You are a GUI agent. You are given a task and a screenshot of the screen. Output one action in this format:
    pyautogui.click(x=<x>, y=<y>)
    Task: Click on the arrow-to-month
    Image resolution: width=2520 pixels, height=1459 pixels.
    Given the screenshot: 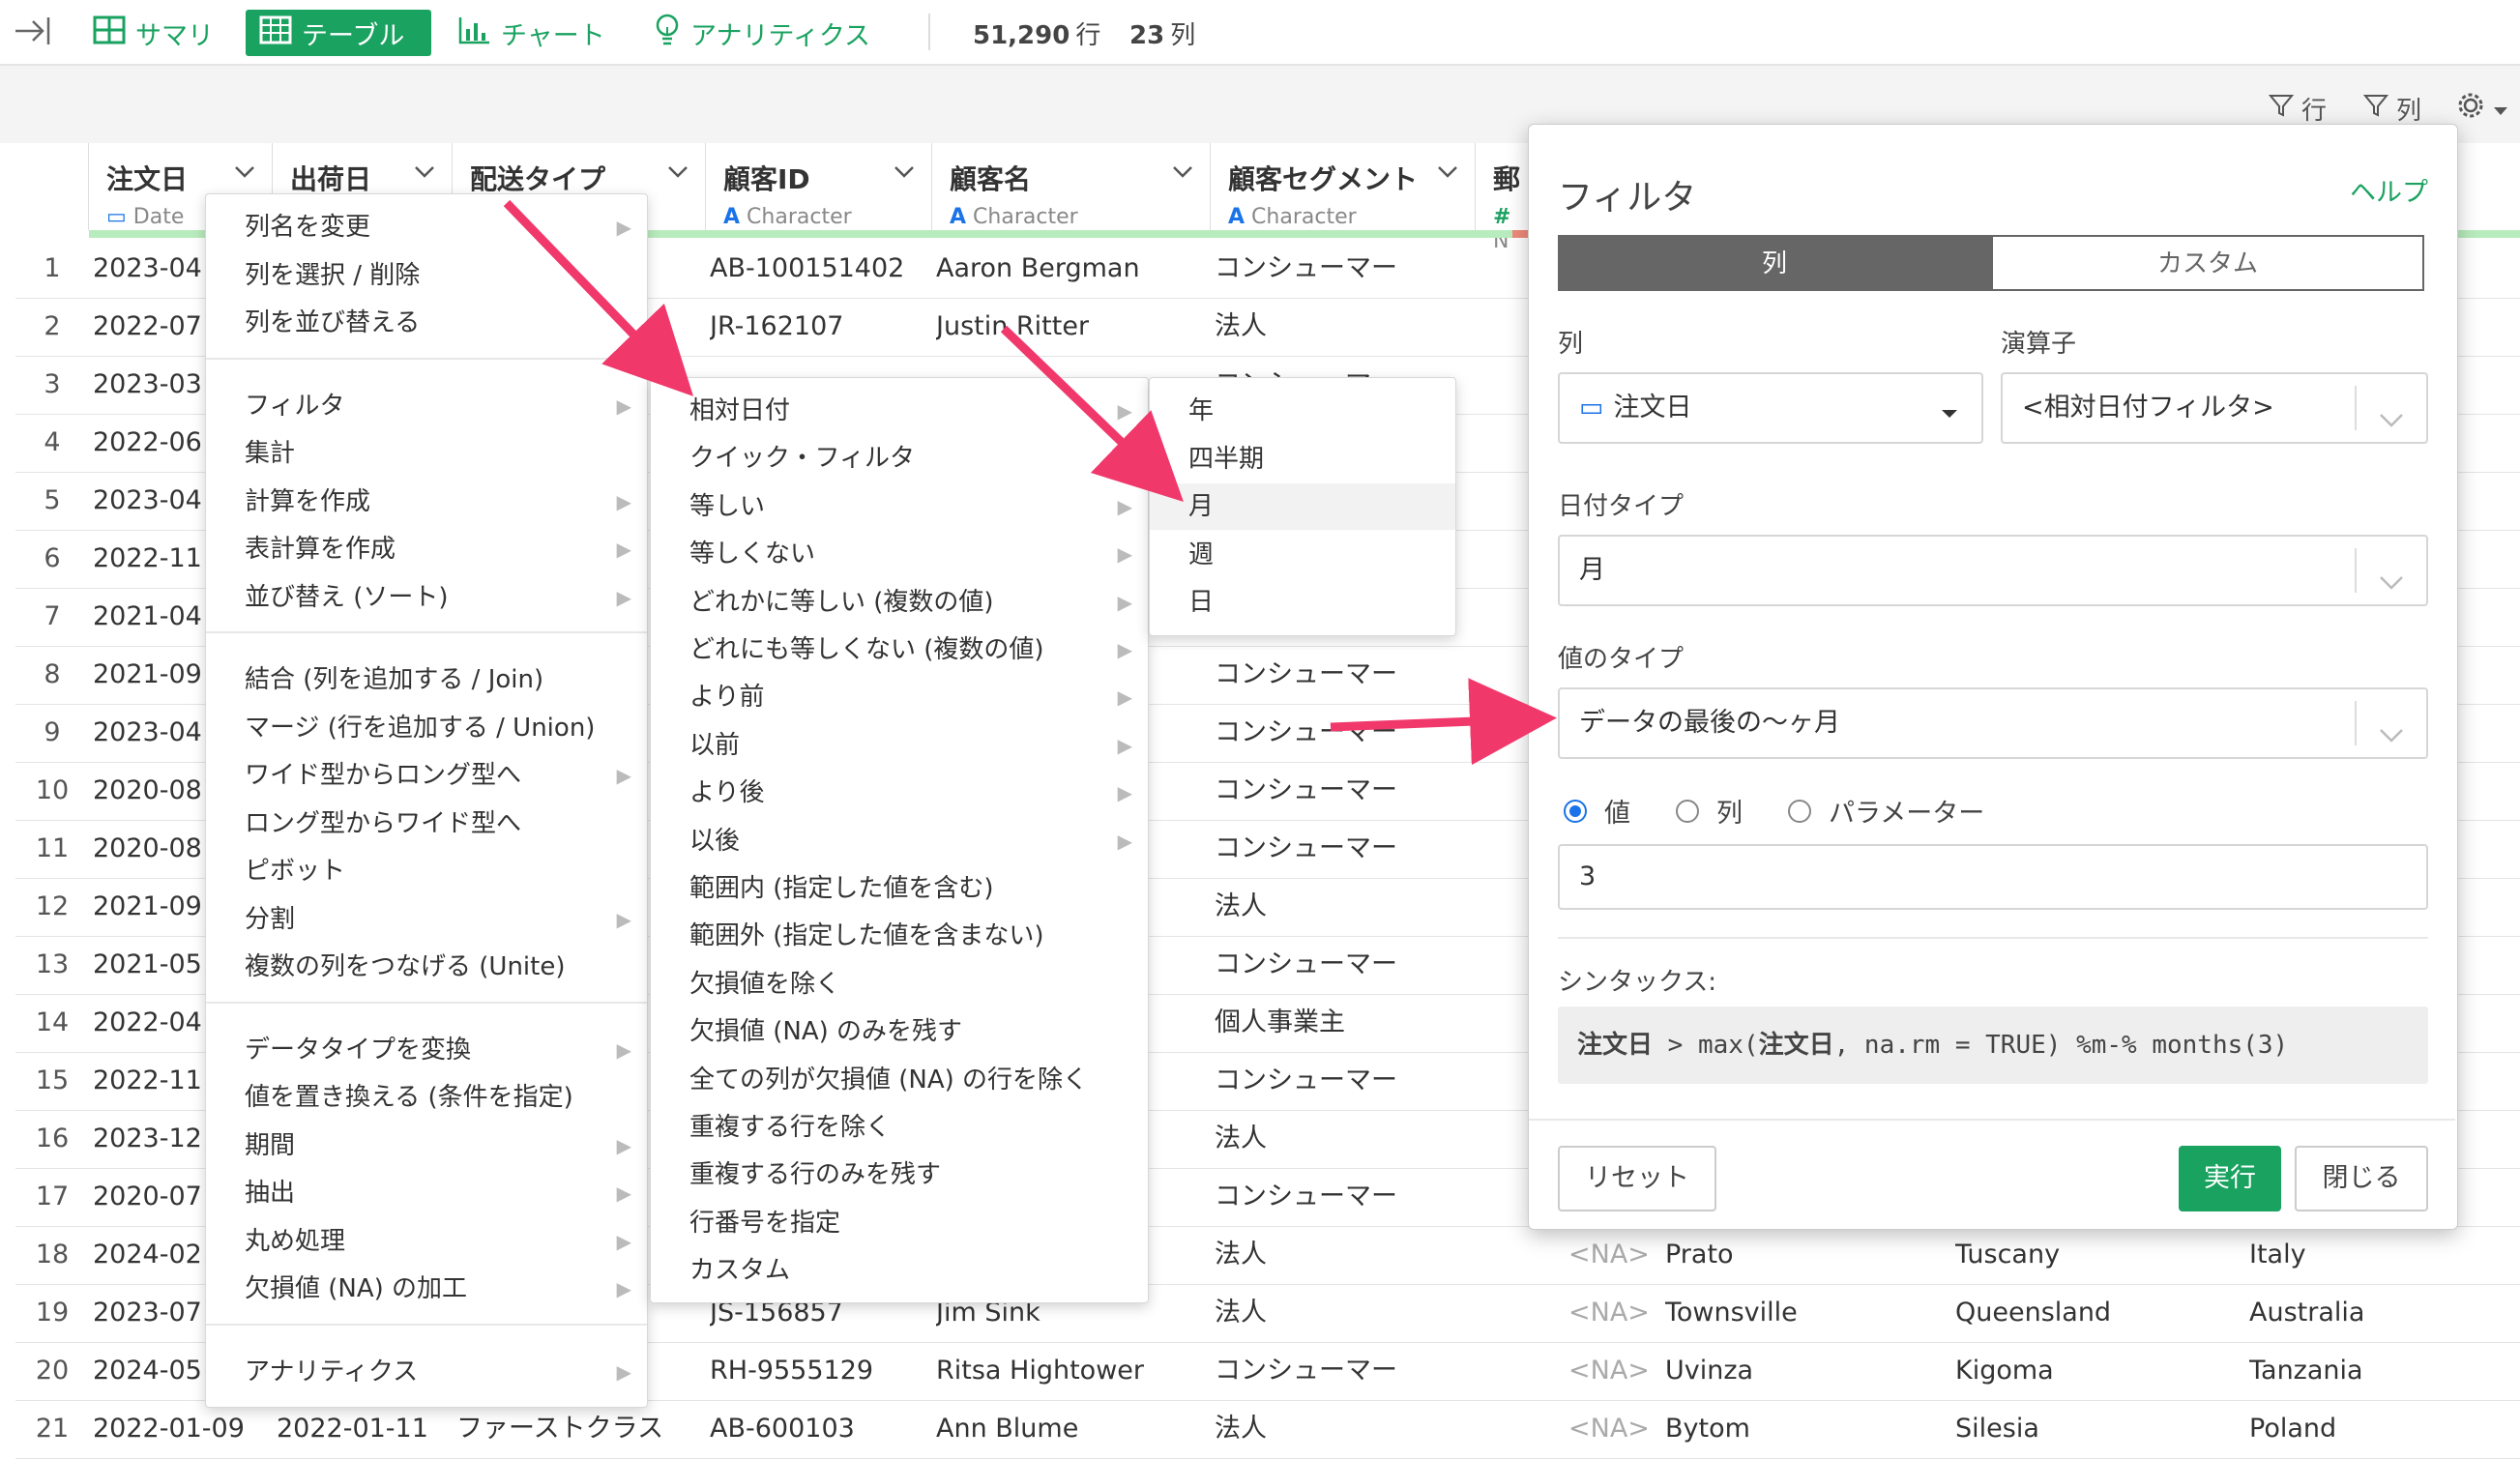 What is the action you would take?
    pyautogui.click(x=1092, y=413)
    